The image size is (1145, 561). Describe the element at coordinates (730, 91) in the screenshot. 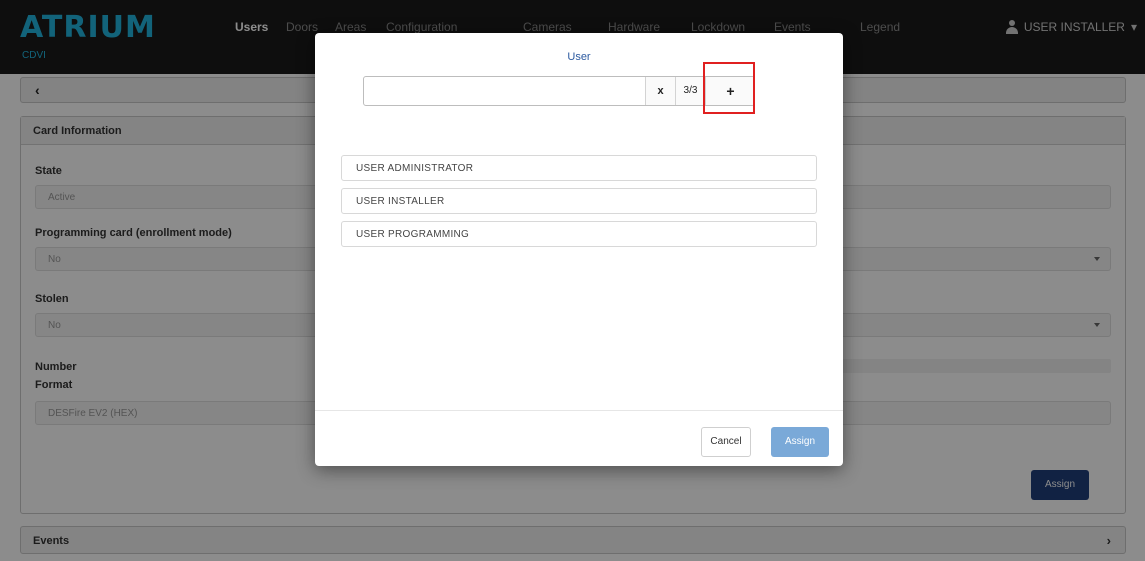

I see `add-user-button: +` at that location.